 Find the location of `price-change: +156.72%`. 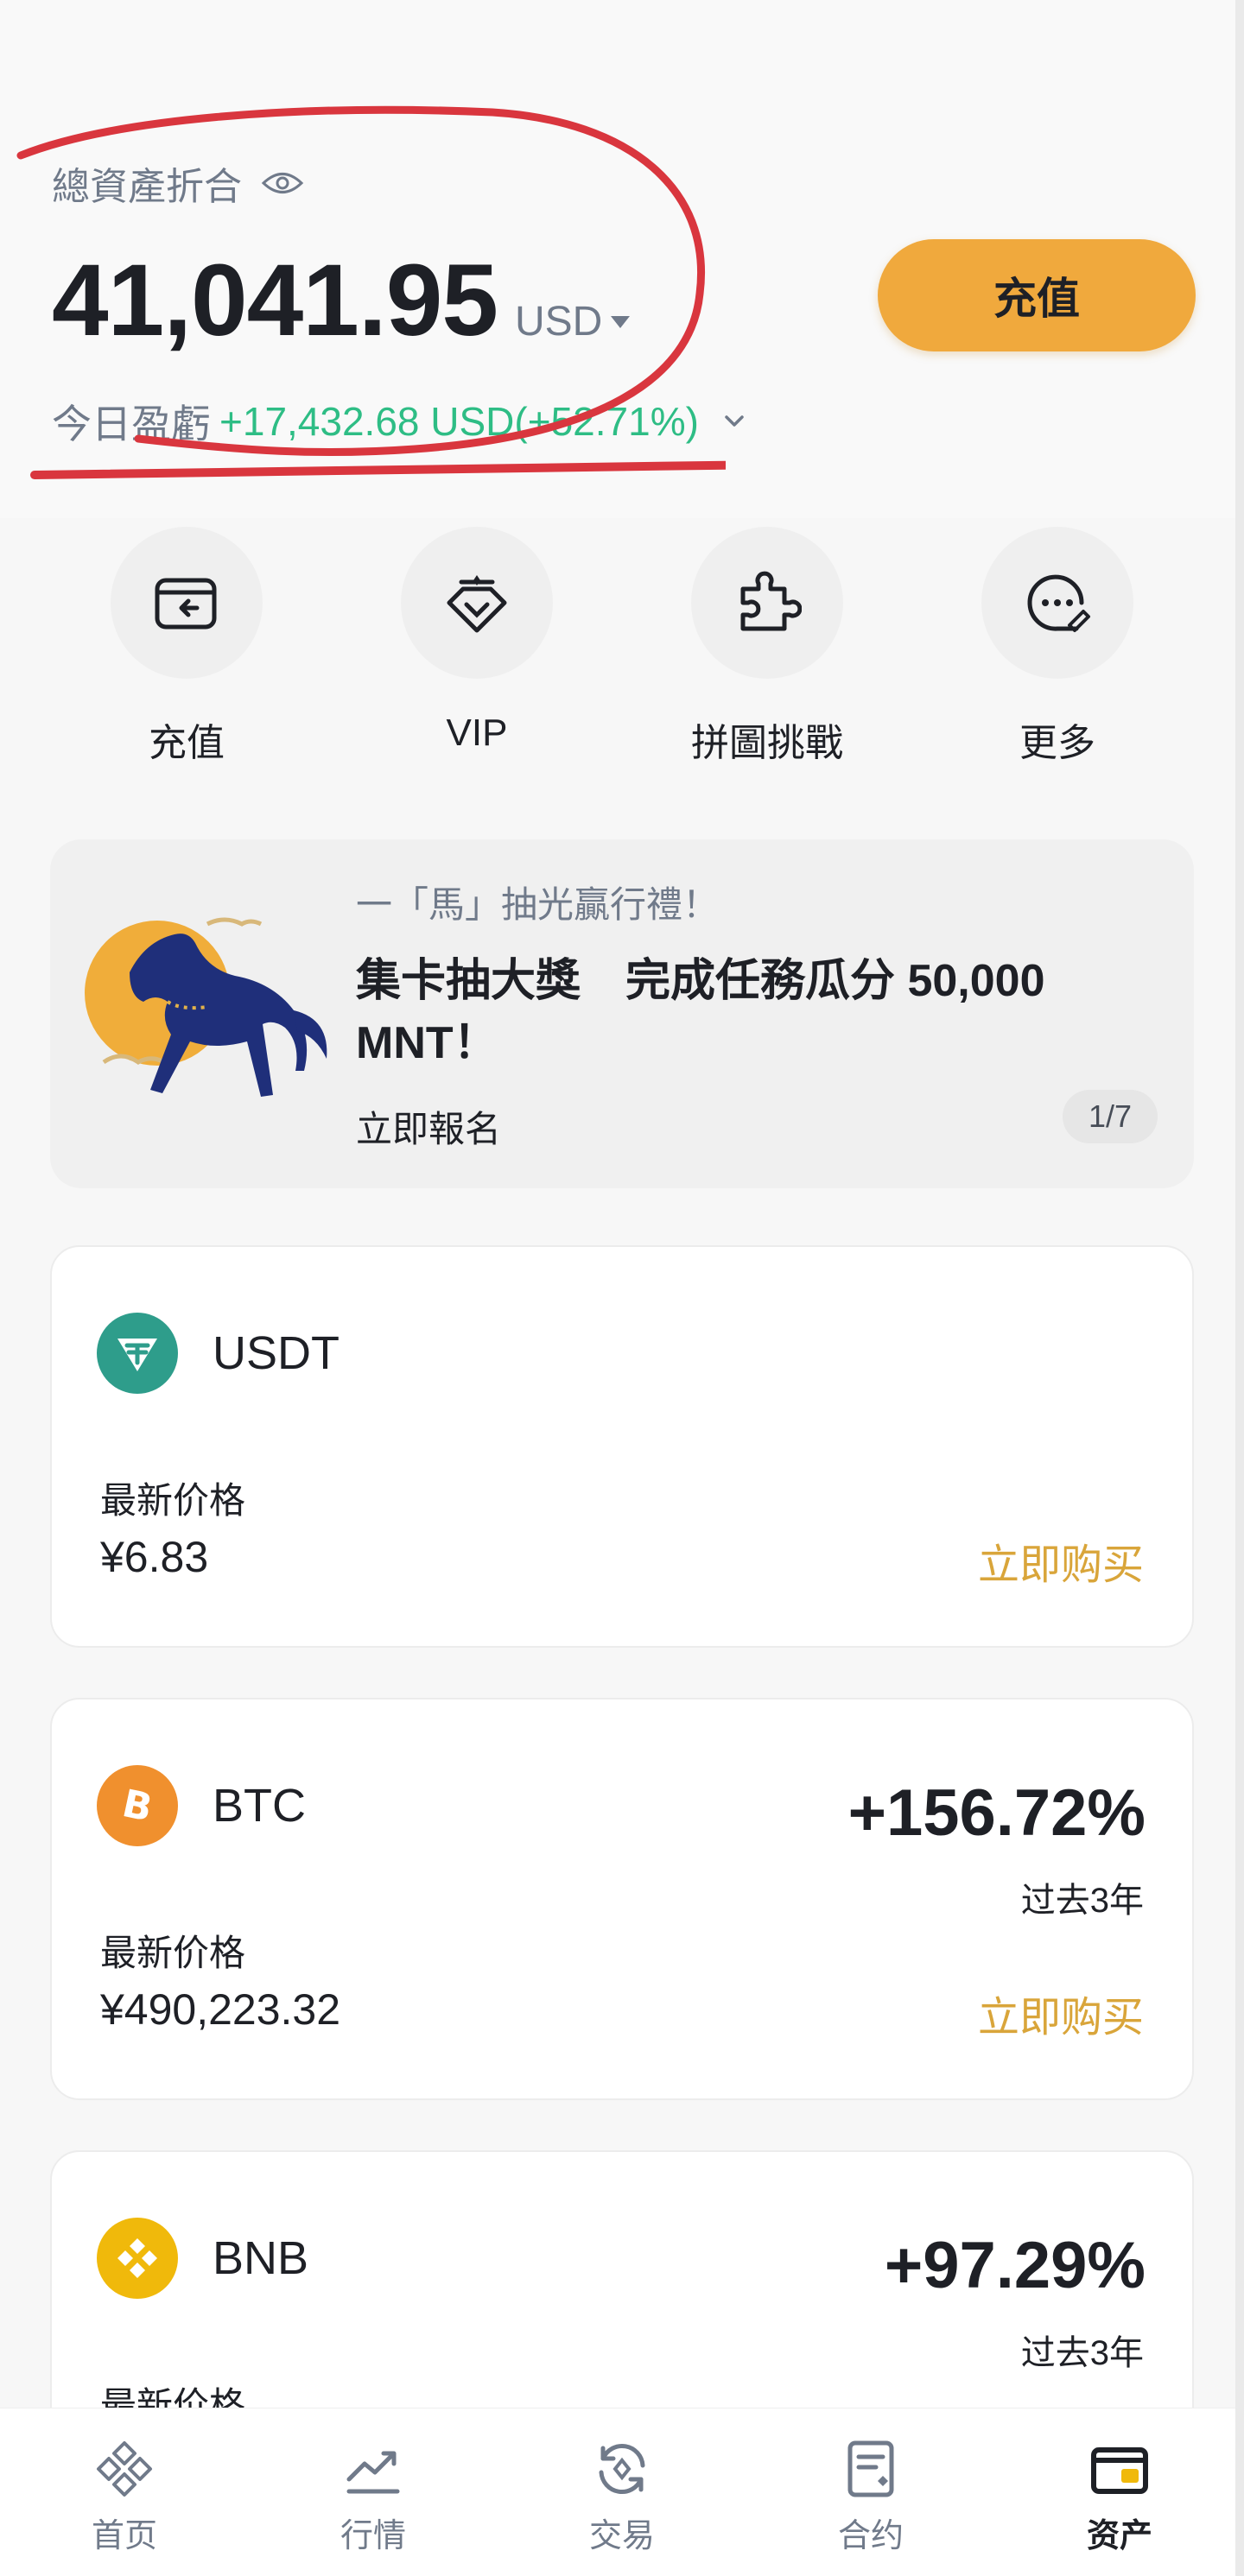

price-change: +156.72% is located at coordinates (997, 1813).